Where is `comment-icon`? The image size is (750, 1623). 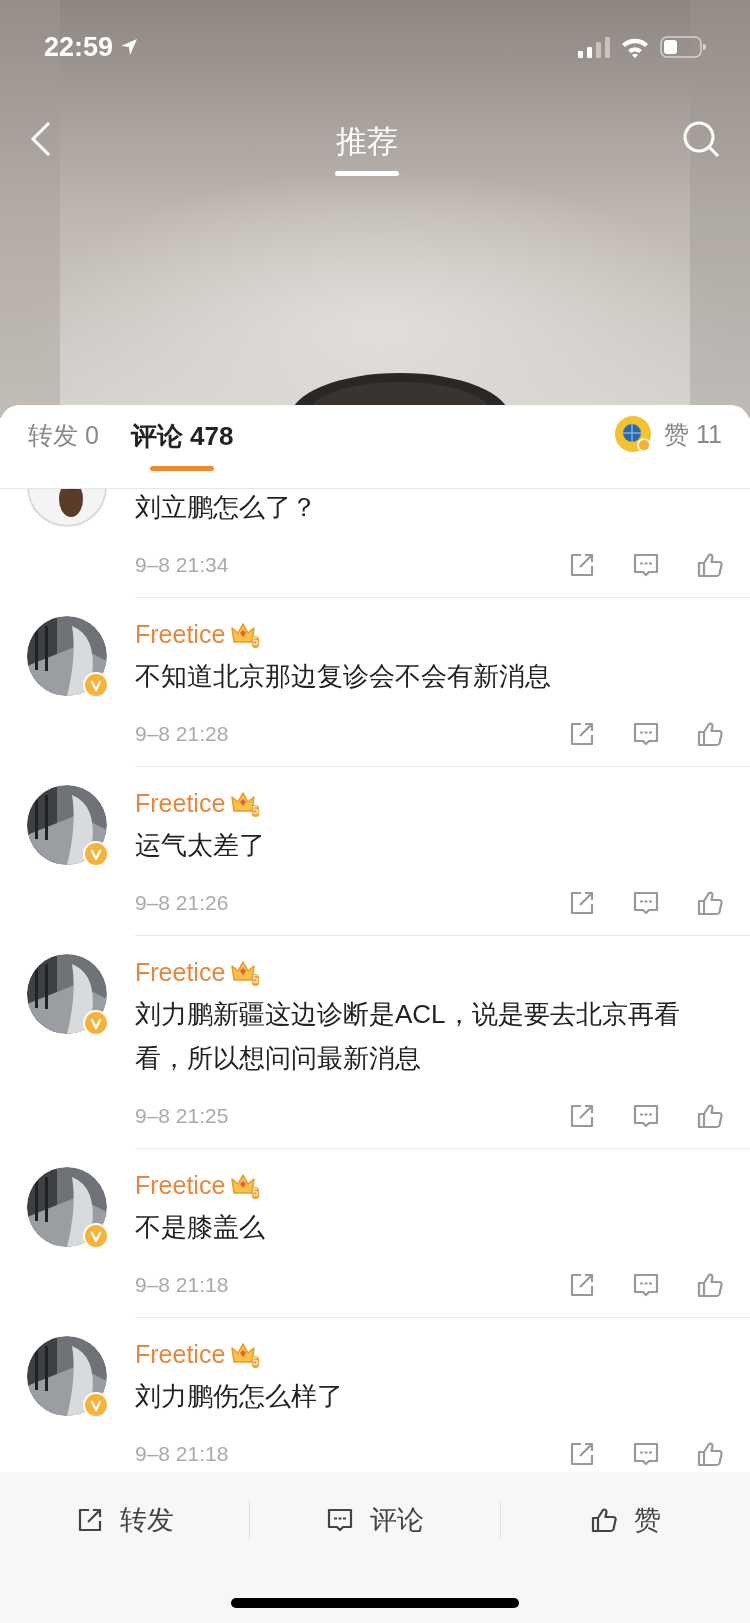 comment-icon is located at coordinates (340, 1520).